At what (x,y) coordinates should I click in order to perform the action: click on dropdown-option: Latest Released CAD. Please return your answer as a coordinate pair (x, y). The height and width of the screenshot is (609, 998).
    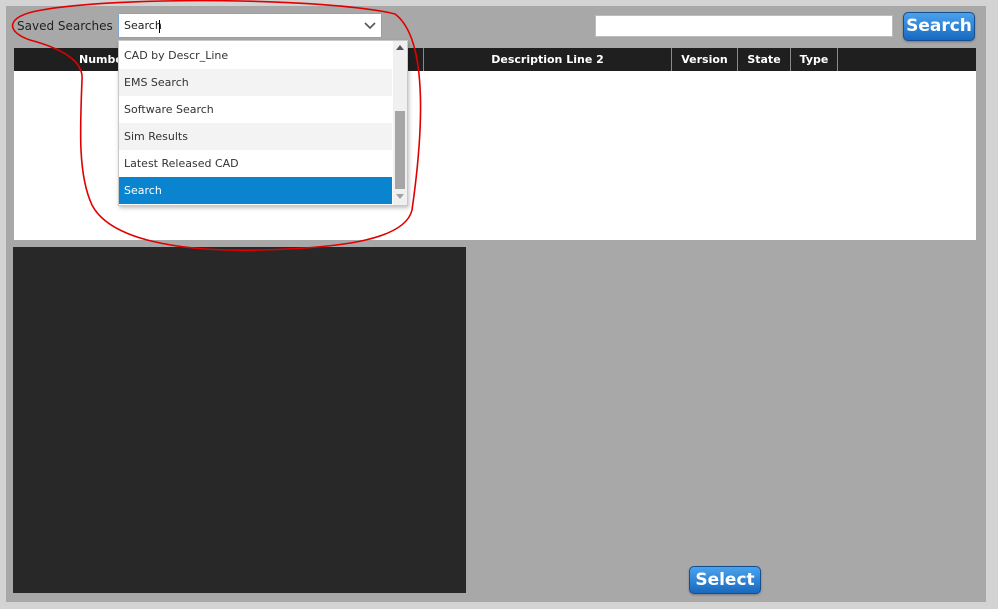
    Looking at the image, I should click on (255, 163).